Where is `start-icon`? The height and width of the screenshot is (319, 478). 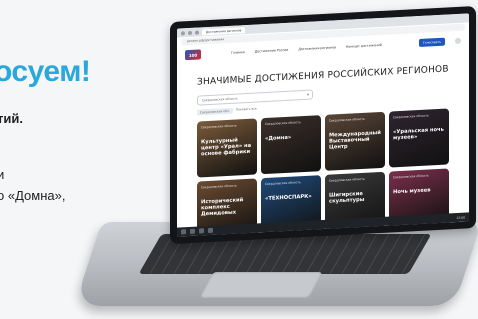
start-icon is located at coordinates (183, 232).